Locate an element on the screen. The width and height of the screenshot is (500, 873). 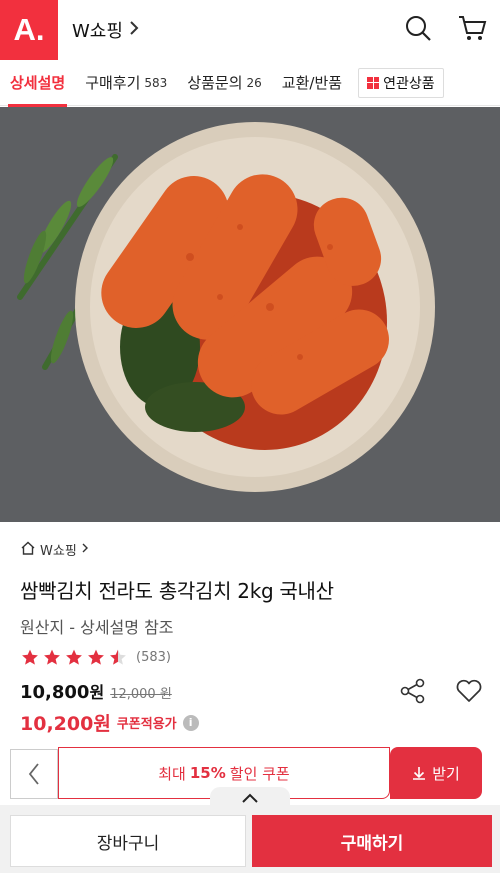
tab-exchange-return: 교환/반품 is located at coordinates (312, 83).